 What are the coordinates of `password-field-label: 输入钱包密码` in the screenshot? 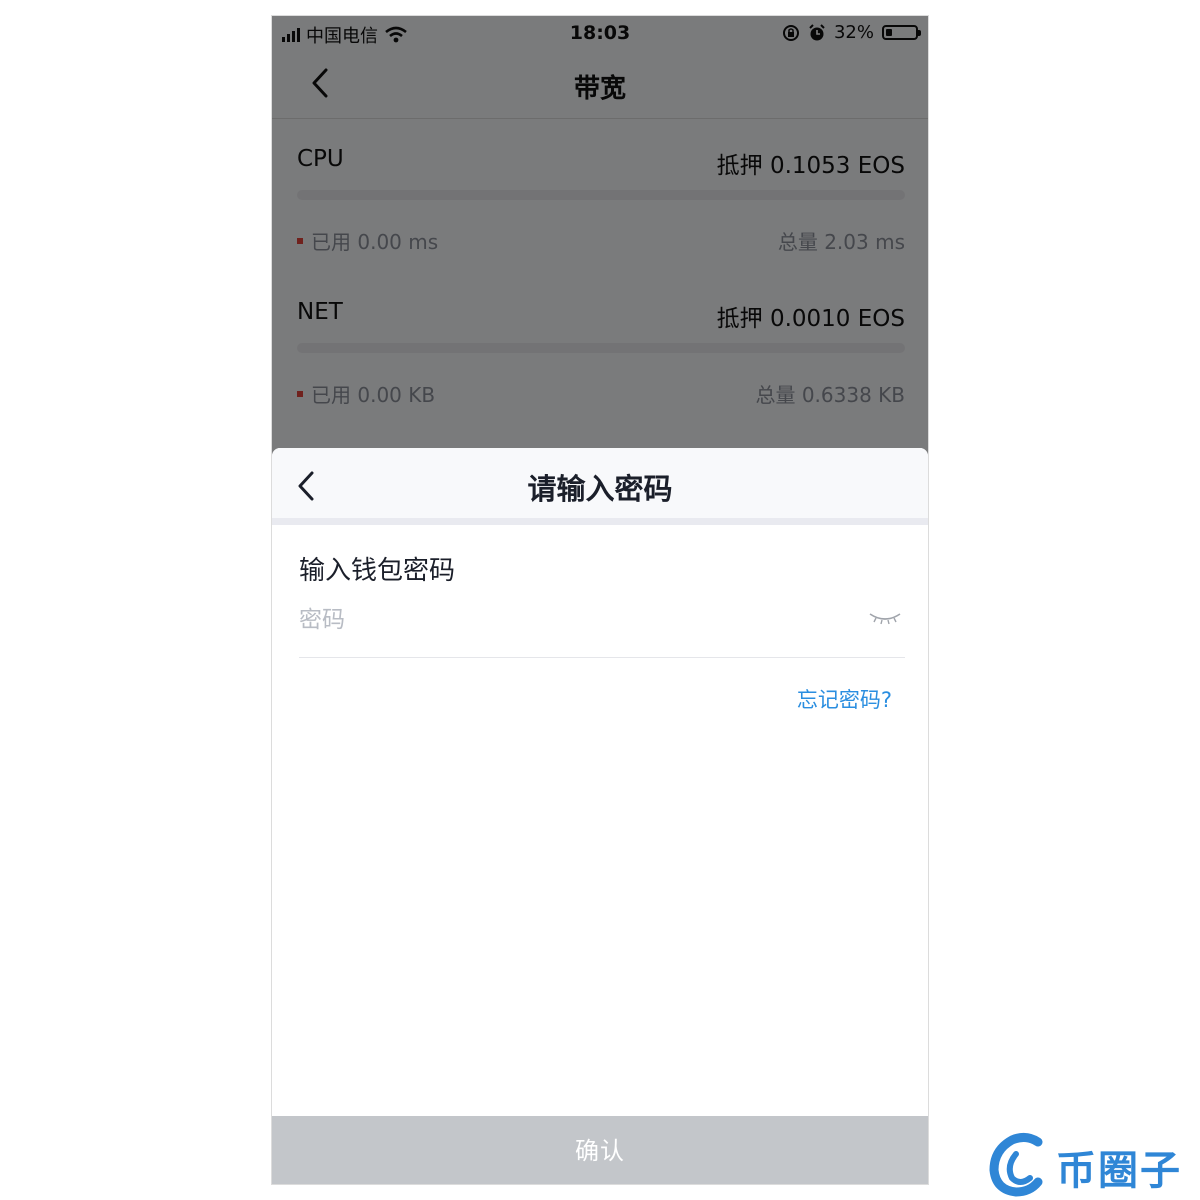 It's located at (377, 571).